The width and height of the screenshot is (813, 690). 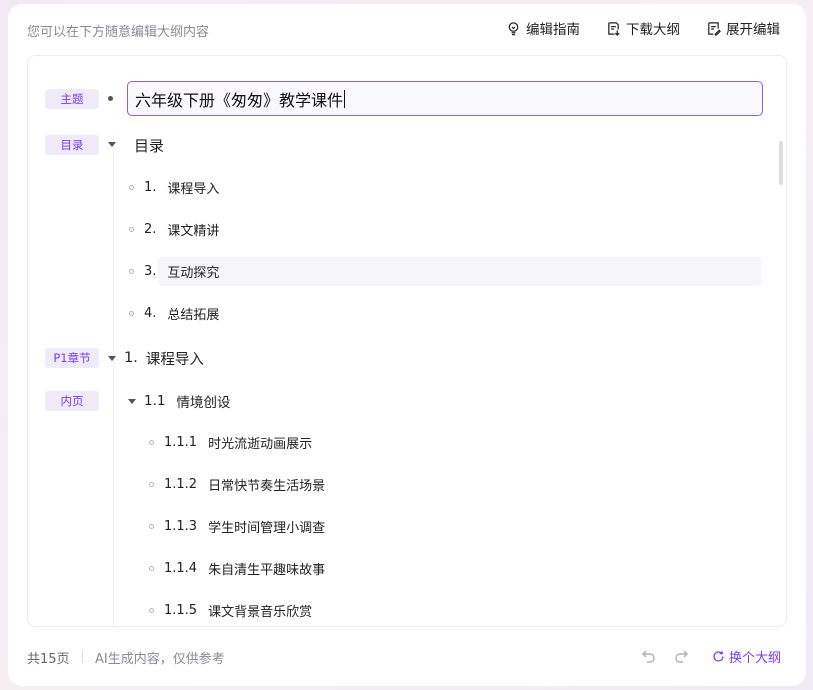 What do you see at coordinates (681, 656) in the screenshot?
I see `redo-icon` at bounding box center [681, 656].